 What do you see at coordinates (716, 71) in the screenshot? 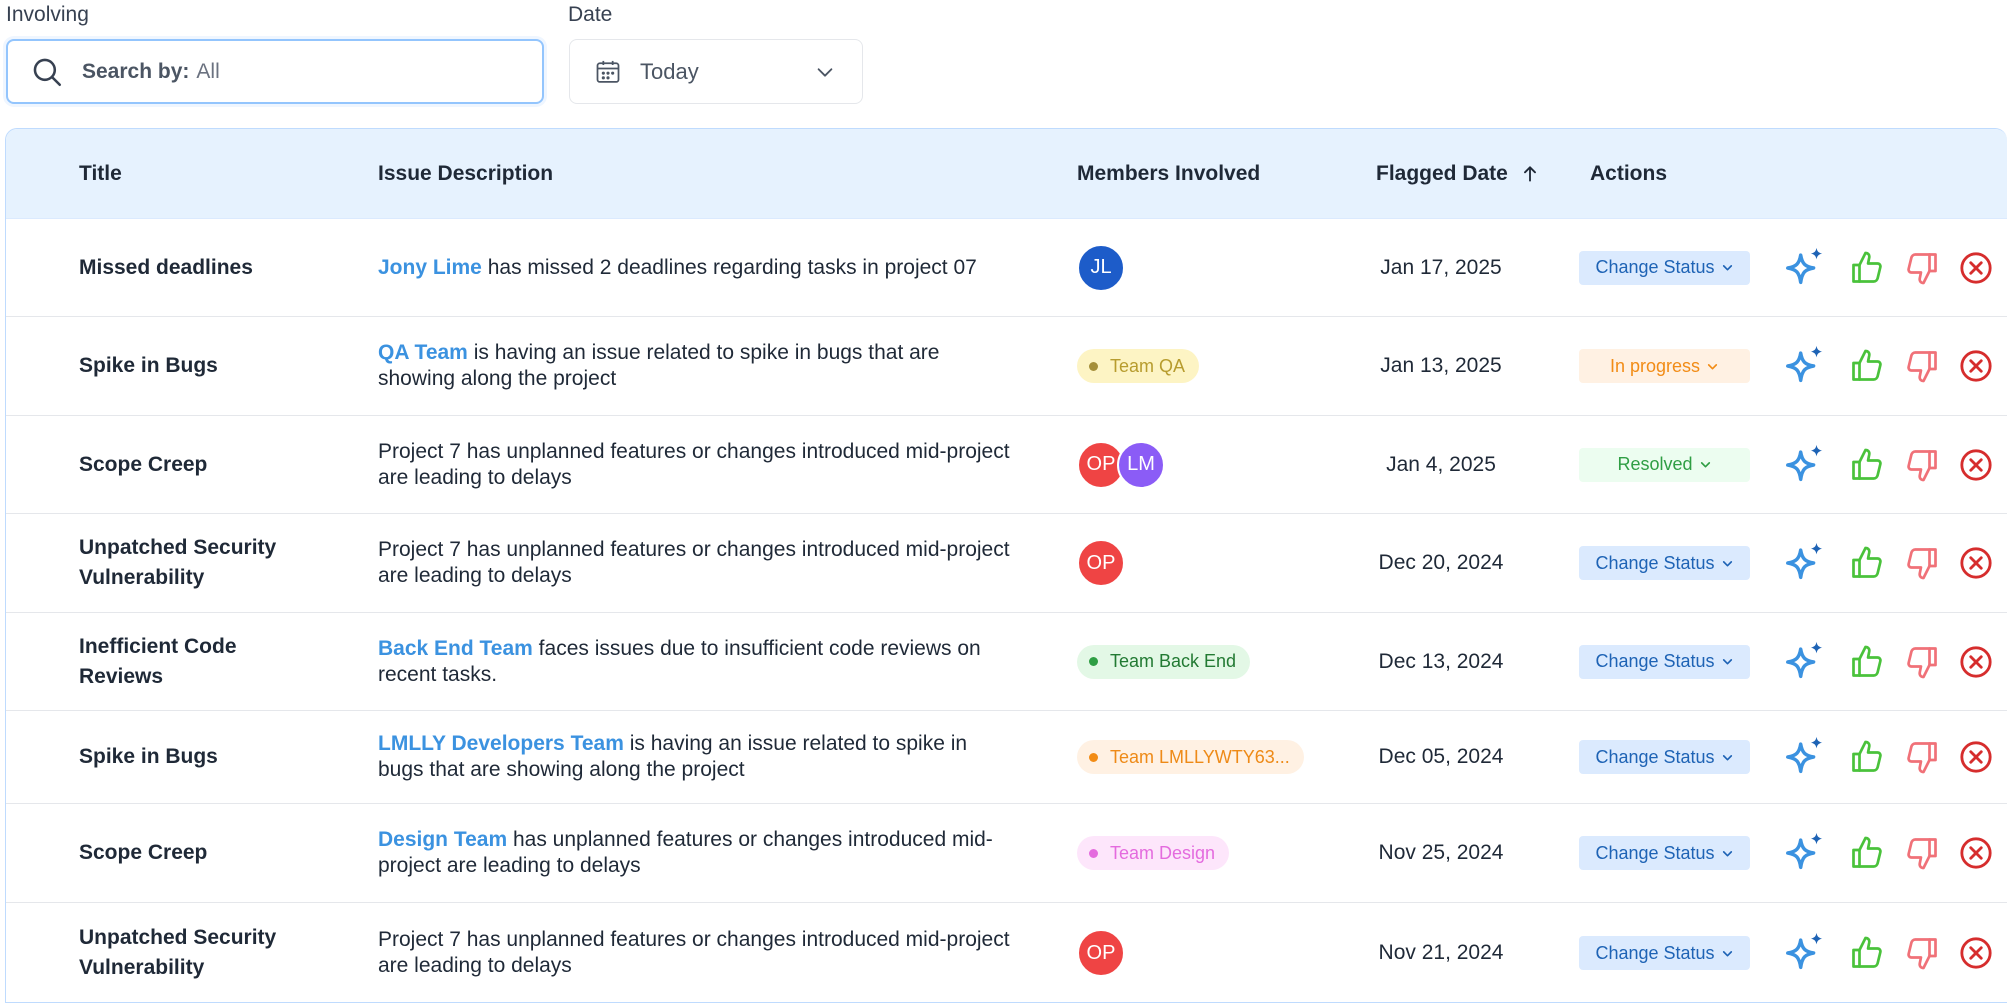
I see `date-select: Today` at bounding box center [716, 71].